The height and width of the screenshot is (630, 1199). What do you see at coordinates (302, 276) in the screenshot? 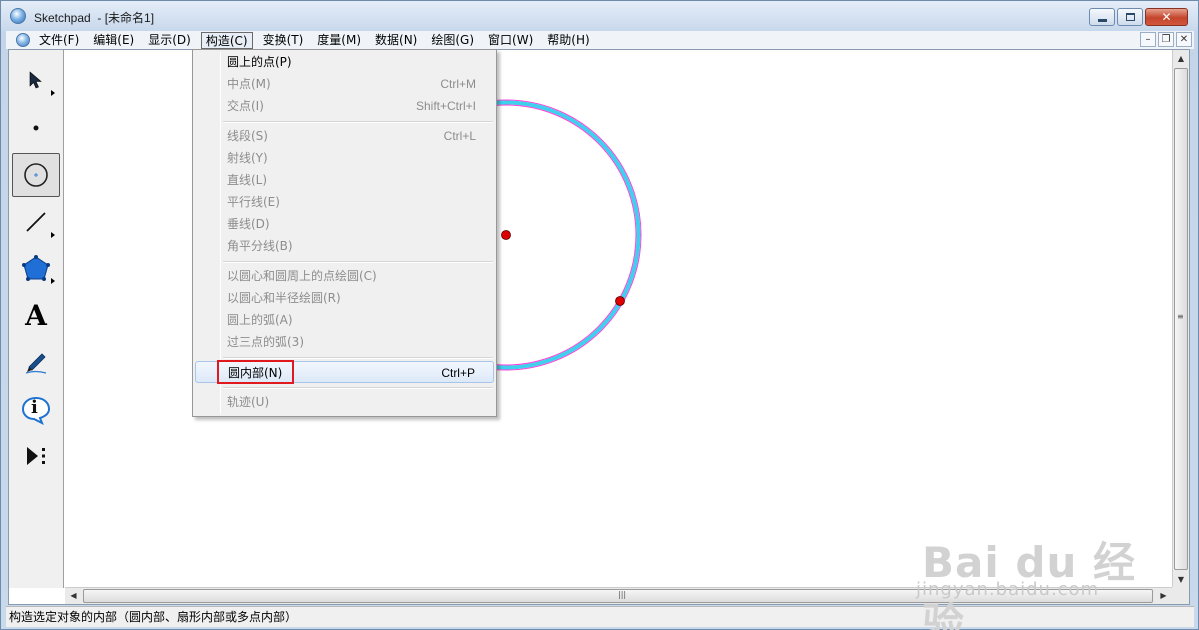
I see `menu-item-label: 以圆心和圆周上的点绘圆(C)` at bounding box center [302, 276].